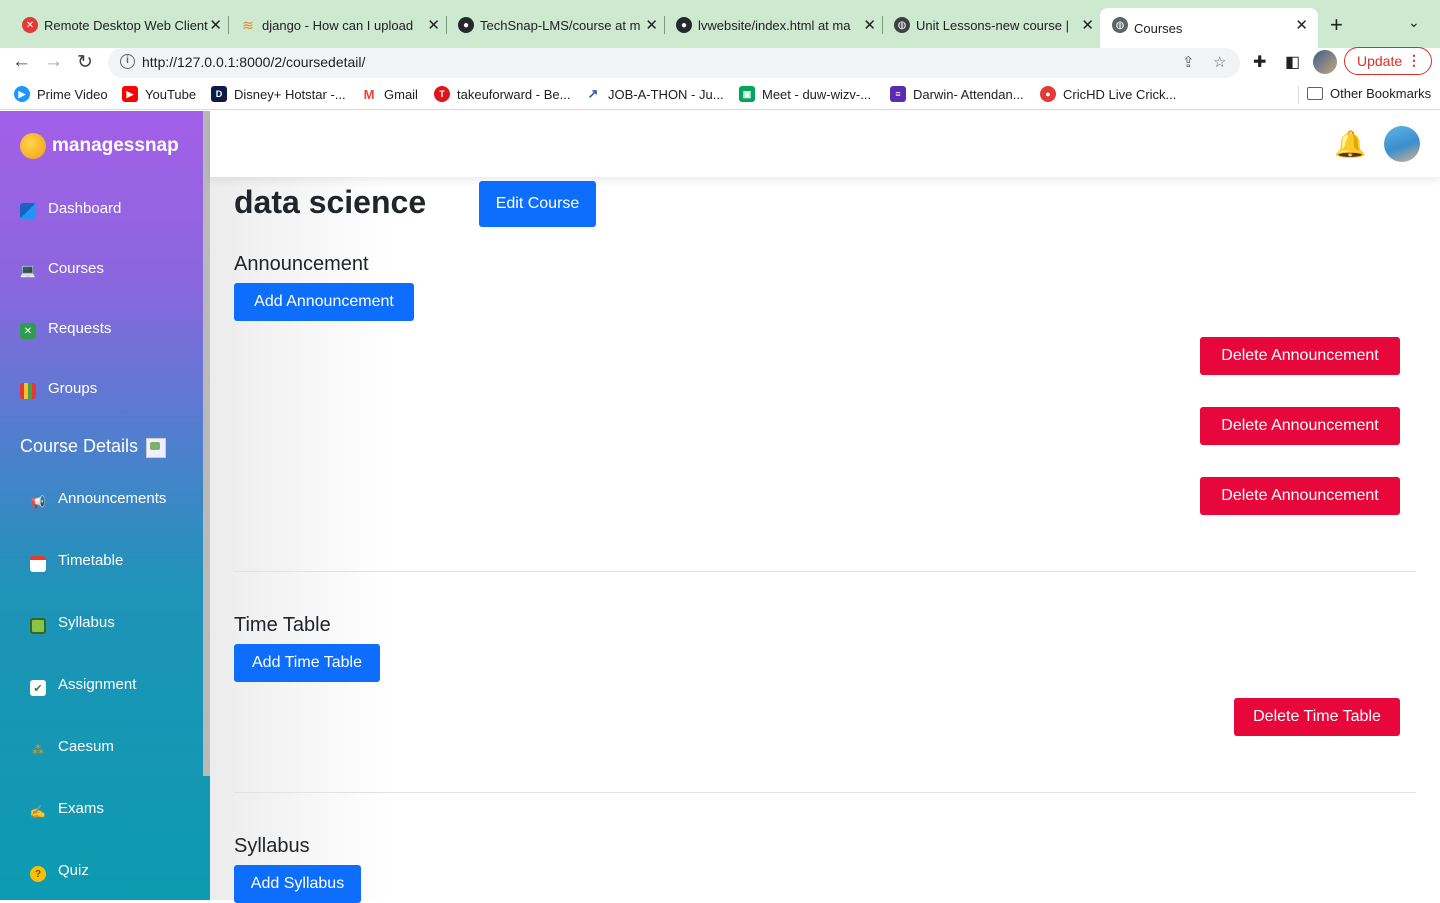 The height and width of the screenshot is (903, 1440). Describe the element at coordinates (93, 446) in the screenshot. I see `course-details-heading: Course Details` at that location.